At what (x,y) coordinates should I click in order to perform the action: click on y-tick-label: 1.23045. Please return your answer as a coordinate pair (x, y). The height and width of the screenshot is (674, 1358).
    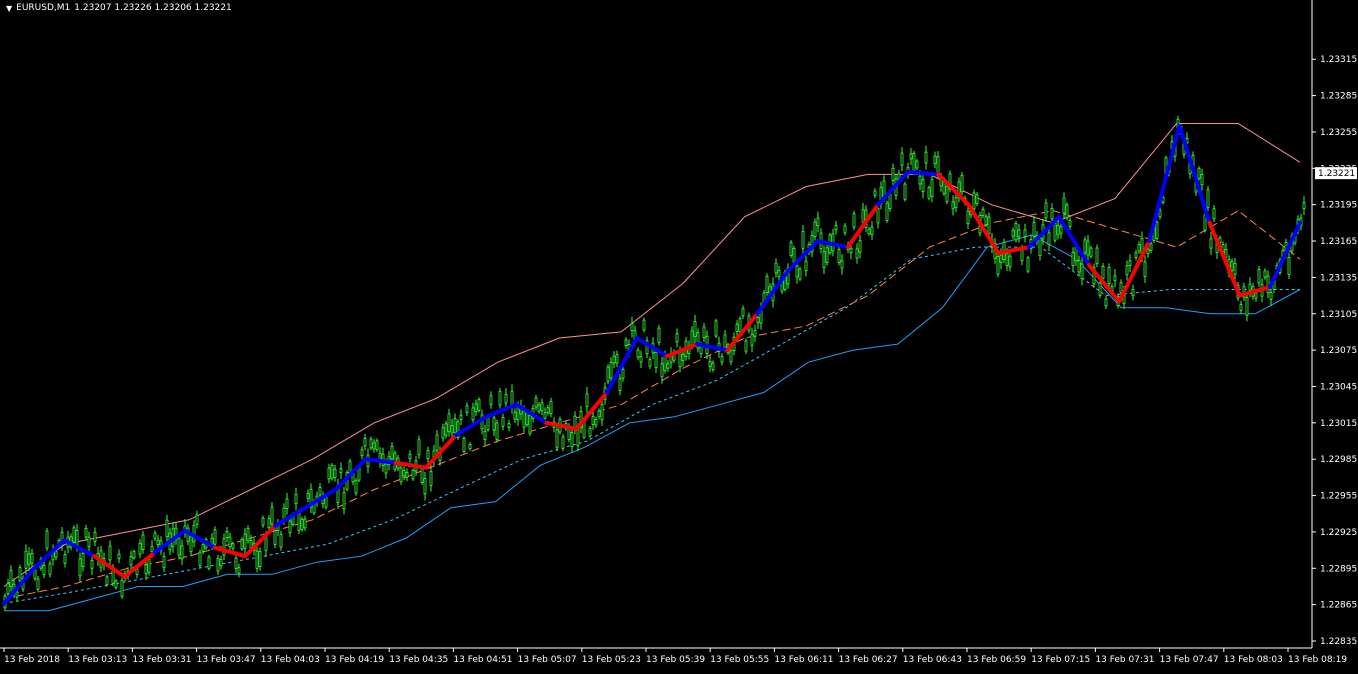
    Looking at the image, I should click on (1338, 387).